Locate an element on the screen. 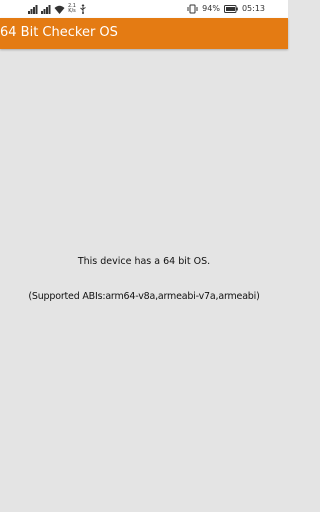 This screenshot has width=320, height=512. wifi-icon is located at coordinates (59, 9).